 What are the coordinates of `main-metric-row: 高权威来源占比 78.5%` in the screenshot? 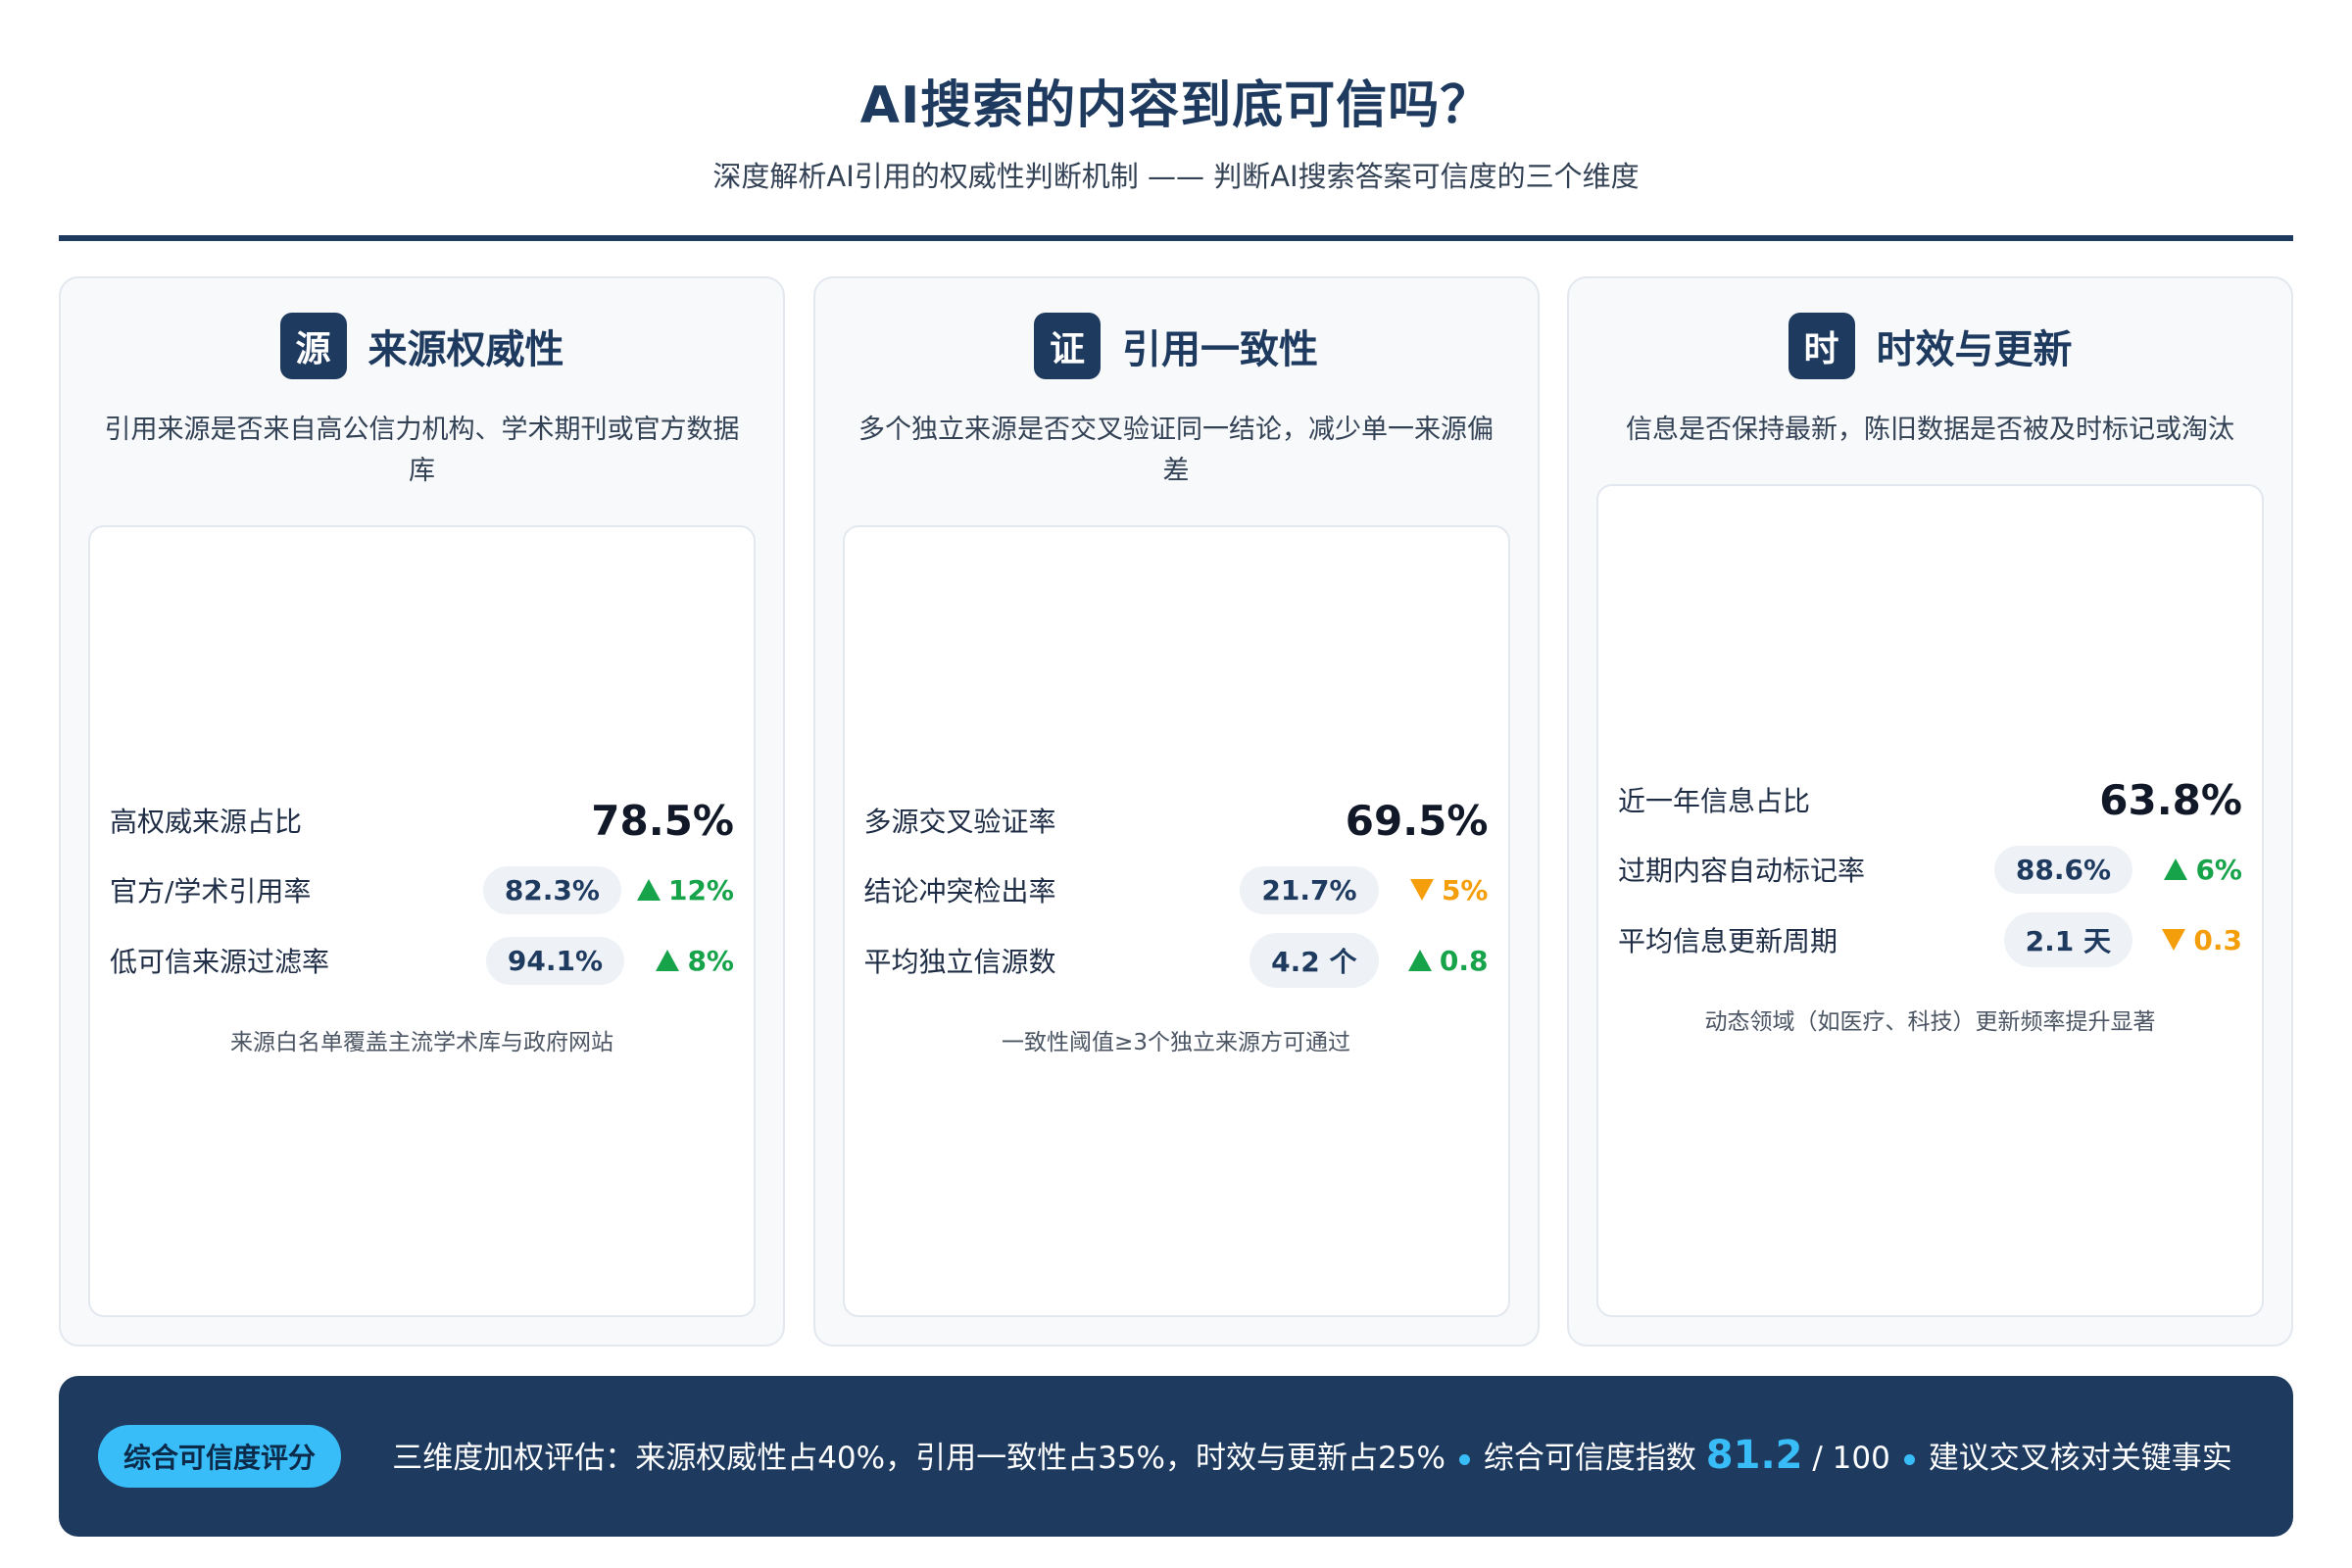 It's located at (422, 820).